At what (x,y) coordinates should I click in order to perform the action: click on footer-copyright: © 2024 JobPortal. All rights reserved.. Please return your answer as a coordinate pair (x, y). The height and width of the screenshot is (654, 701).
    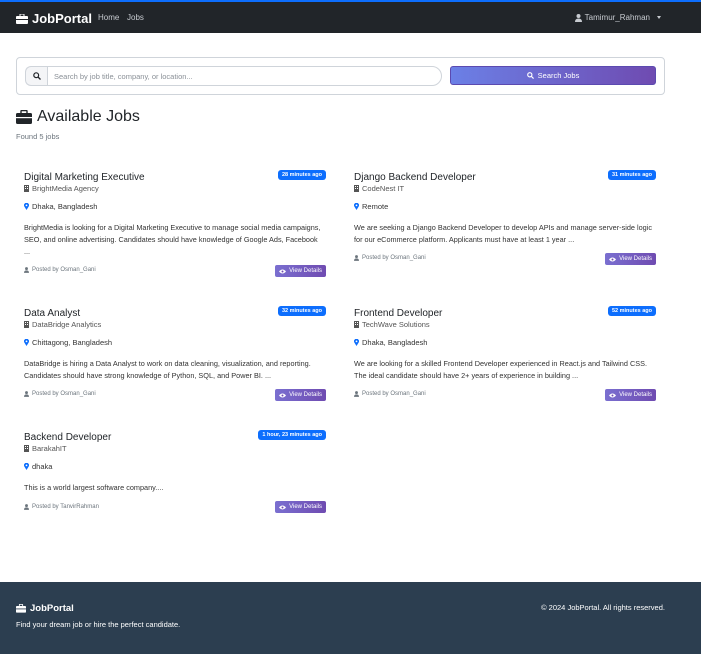
    Looking at the image, I should click on (603, 607).